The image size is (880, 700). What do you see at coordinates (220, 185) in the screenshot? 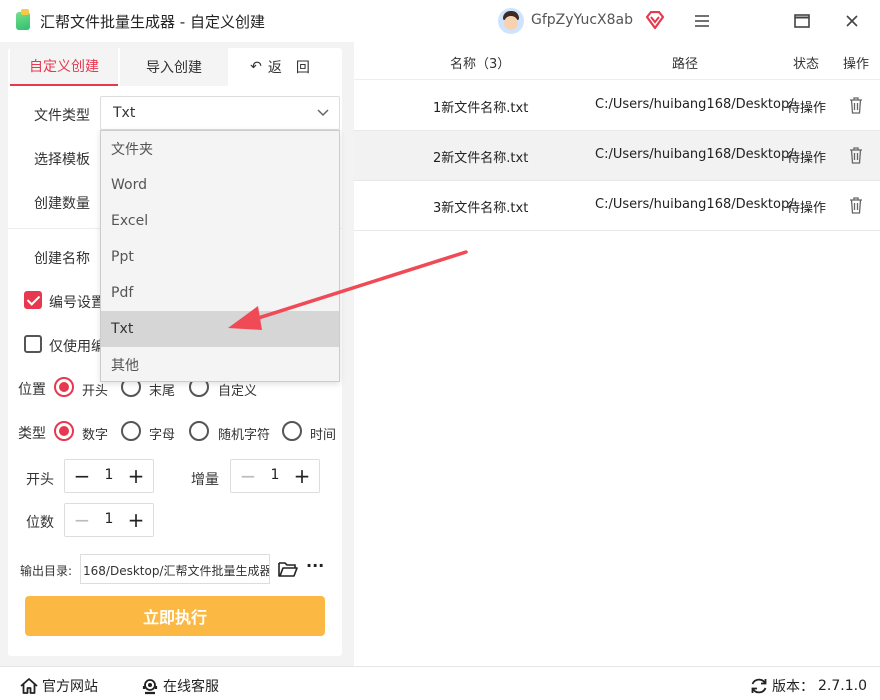
I see `dropdown-option-word: Word` at bounding box center [220, 185].